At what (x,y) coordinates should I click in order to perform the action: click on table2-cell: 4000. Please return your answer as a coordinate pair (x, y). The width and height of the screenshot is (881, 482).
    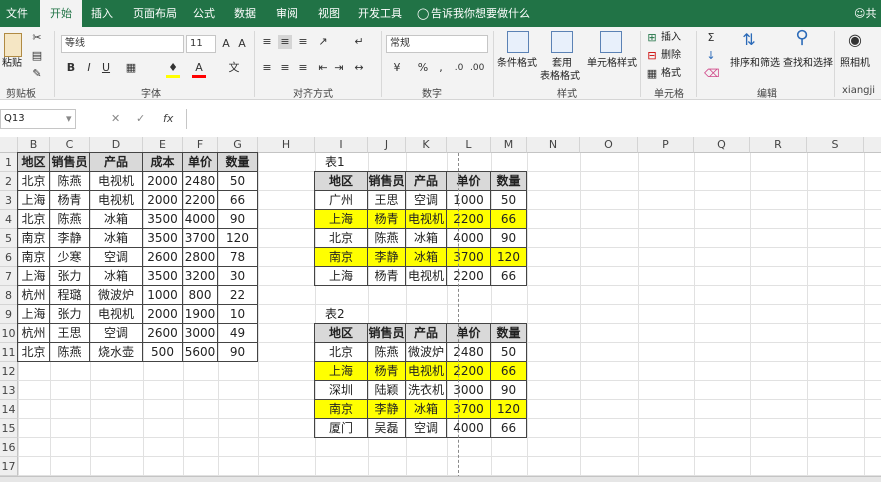
    Looking at the image, I should click on (469, 428).